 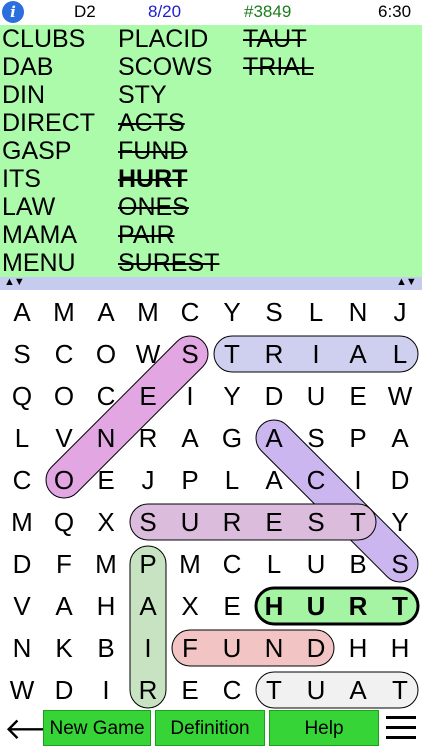 What do you see at coordinates (48, 151) in the screenshot?
I see `word-list-item: GASP` at bounding box center [48, 151].